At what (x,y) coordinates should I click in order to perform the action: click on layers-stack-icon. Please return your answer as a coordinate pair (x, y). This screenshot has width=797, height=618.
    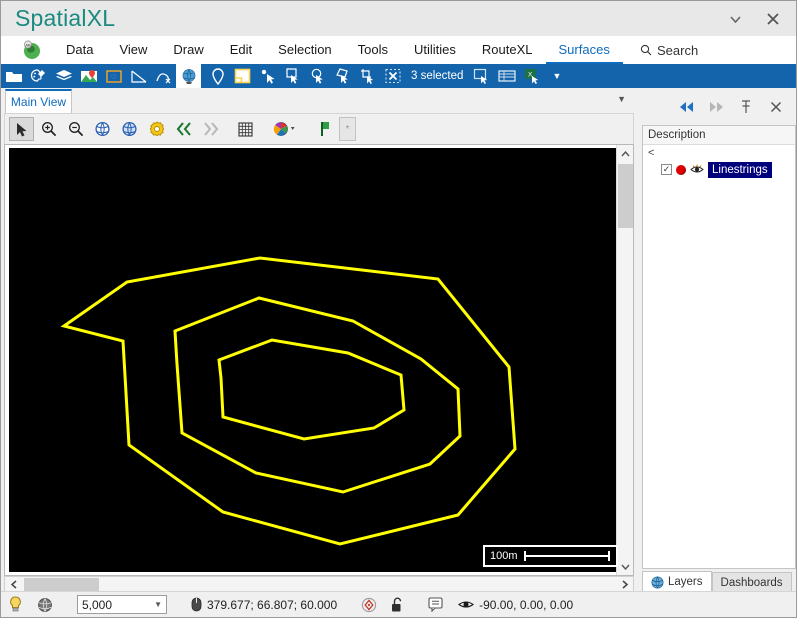
    Looking at the image, I should click on (63, 76).